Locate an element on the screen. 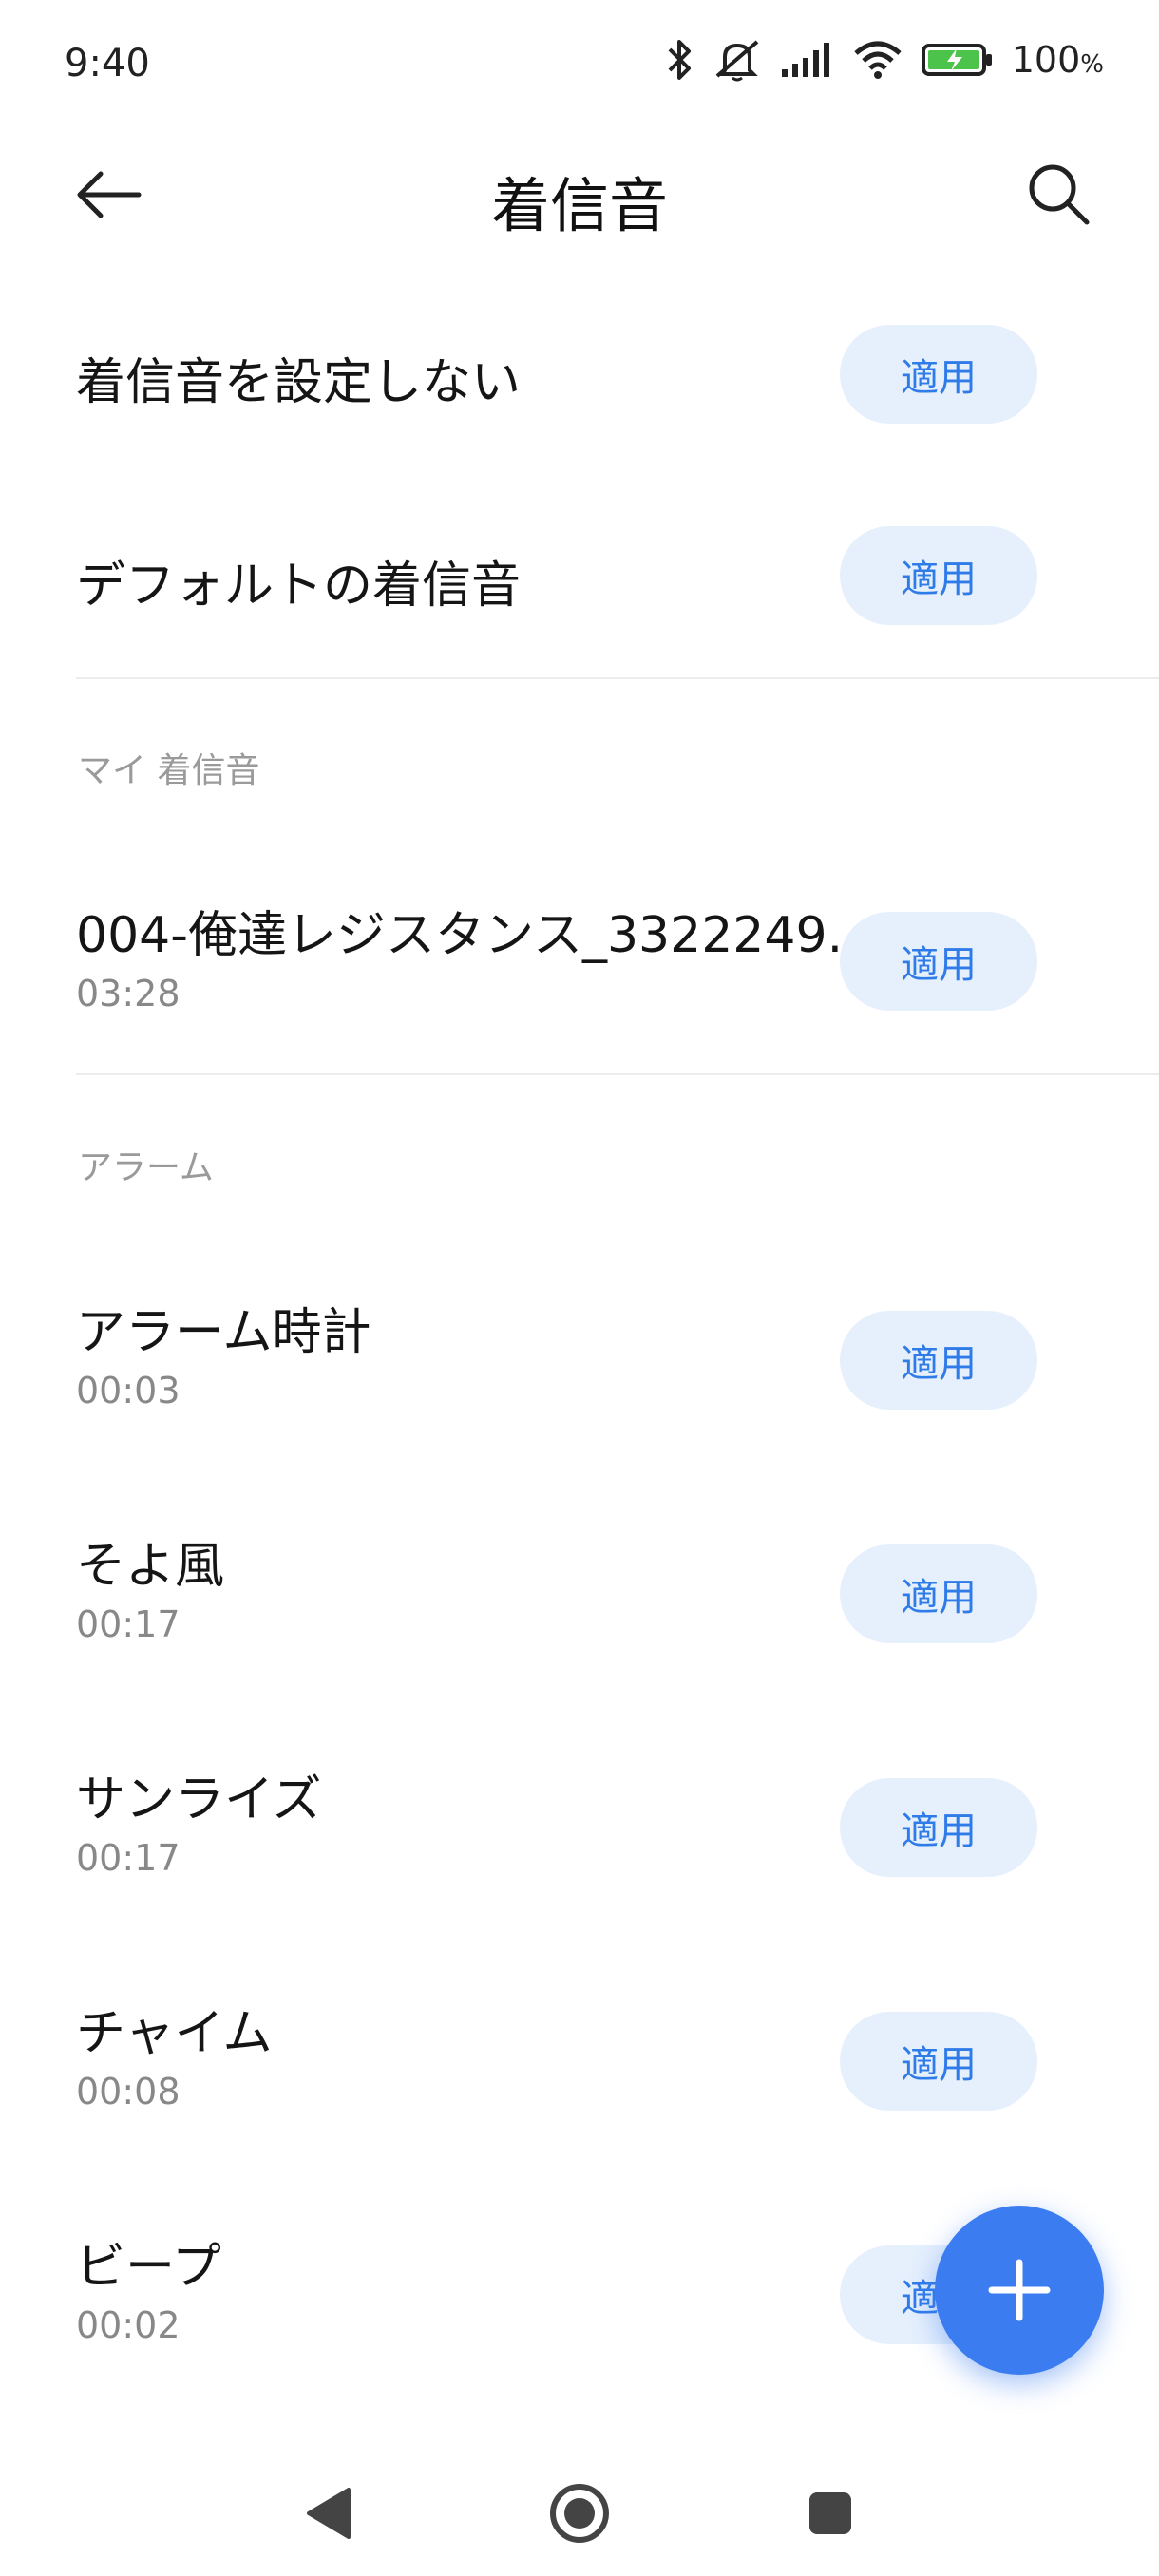 The width and height of the screenshot is (1159, 2576). item-duration: 00:08 is located at coordinates (128, 2091).